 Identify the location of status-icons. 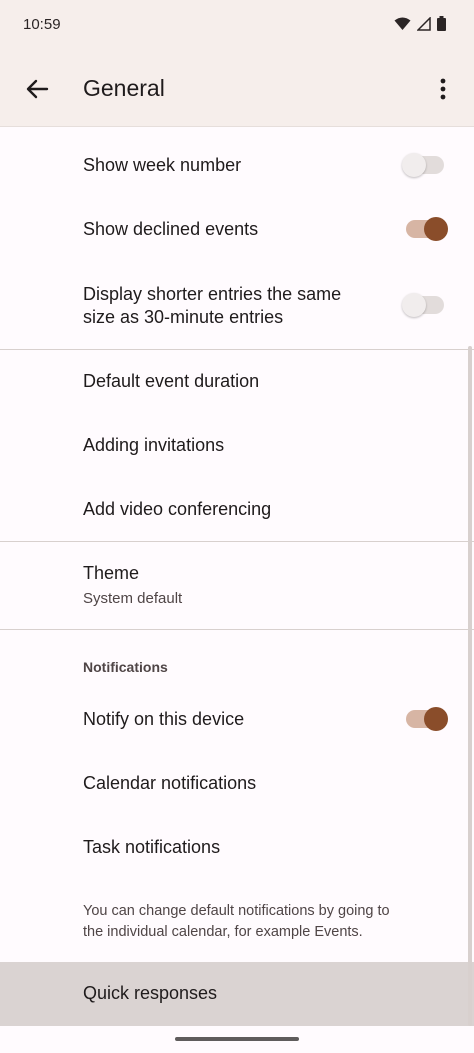
(420, 23).